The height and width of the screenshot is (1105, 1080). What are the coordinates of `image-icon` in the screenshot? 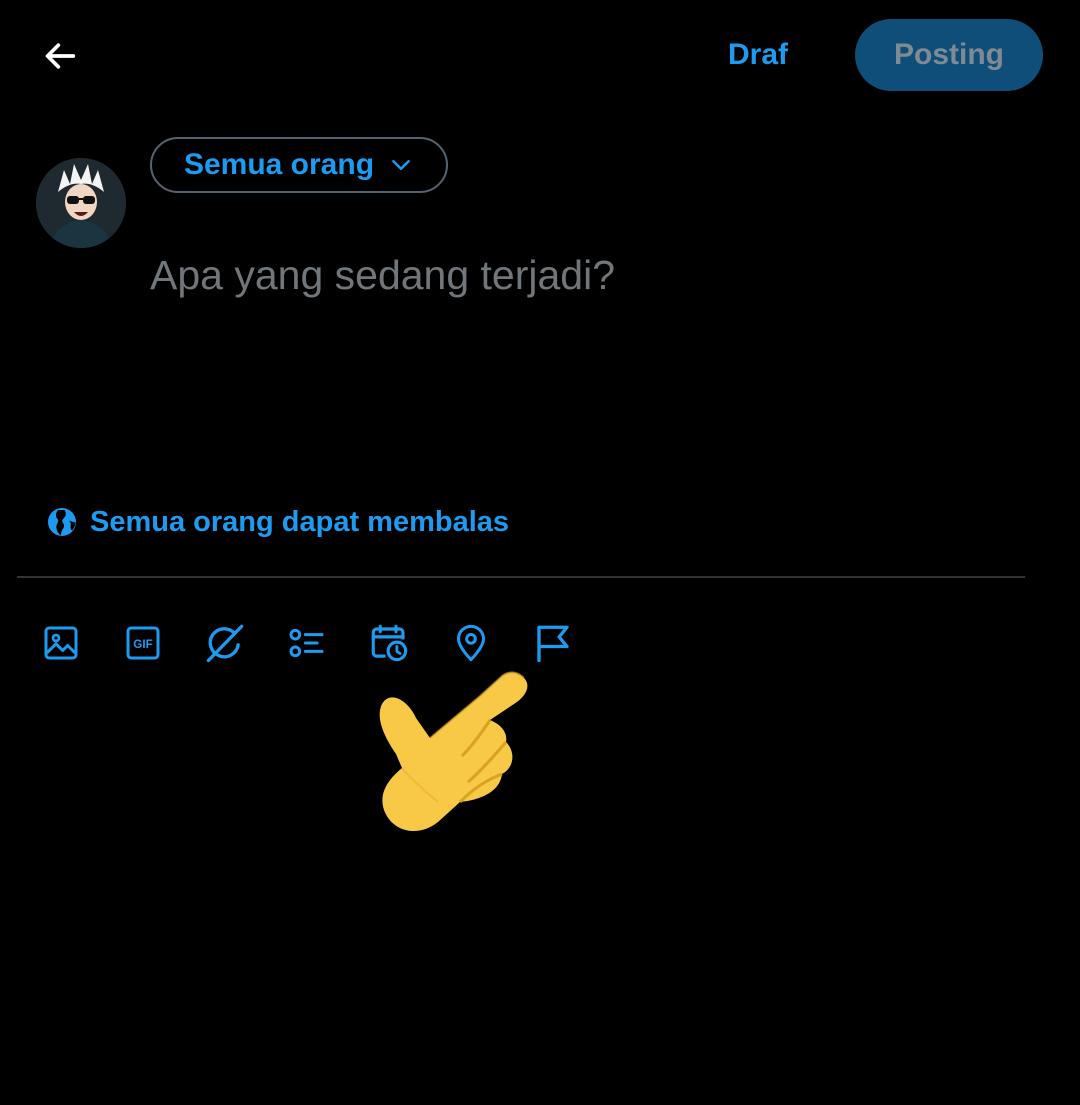 It's located at (61, 643).